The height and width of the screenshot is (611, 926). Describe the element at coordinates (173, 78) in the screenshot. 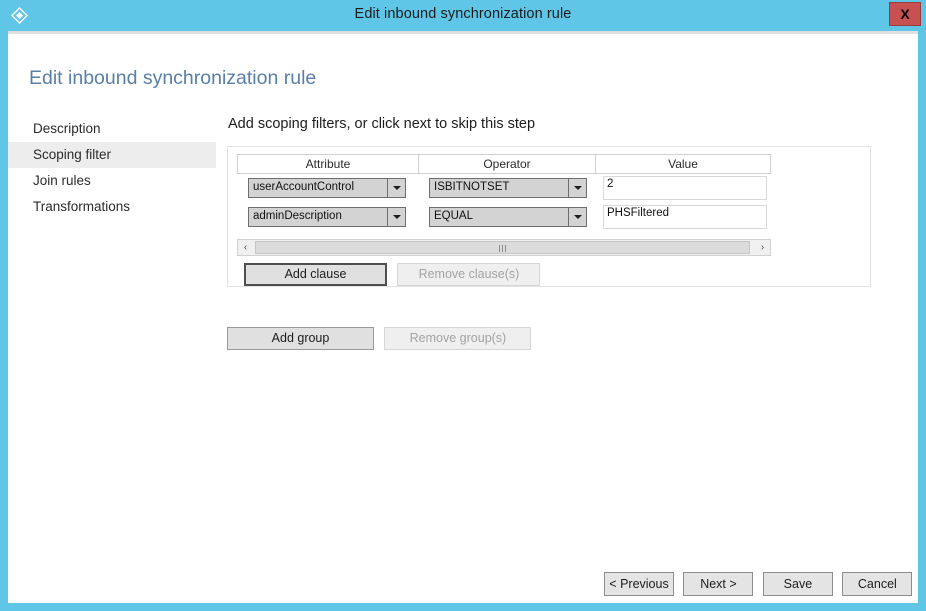

I see `page-title: Edit inbound synchronization rule` at that location.